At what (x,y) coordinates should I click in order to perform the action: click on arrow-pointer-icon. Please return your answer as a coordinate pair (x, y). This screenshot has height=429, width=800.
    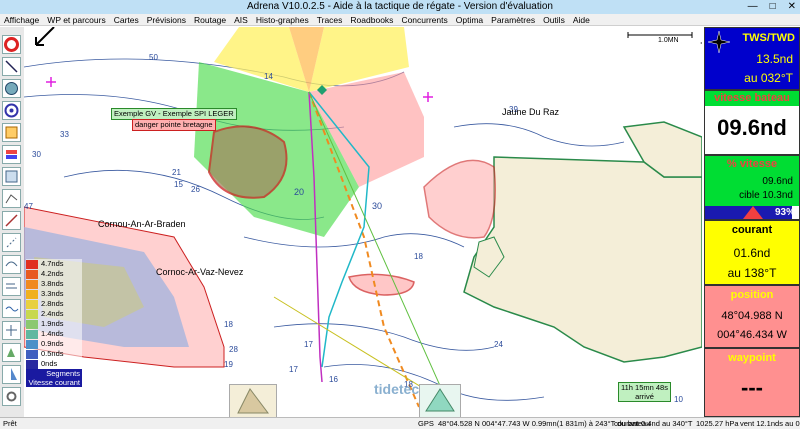
    Looking at the image, I should click on (45, 36).